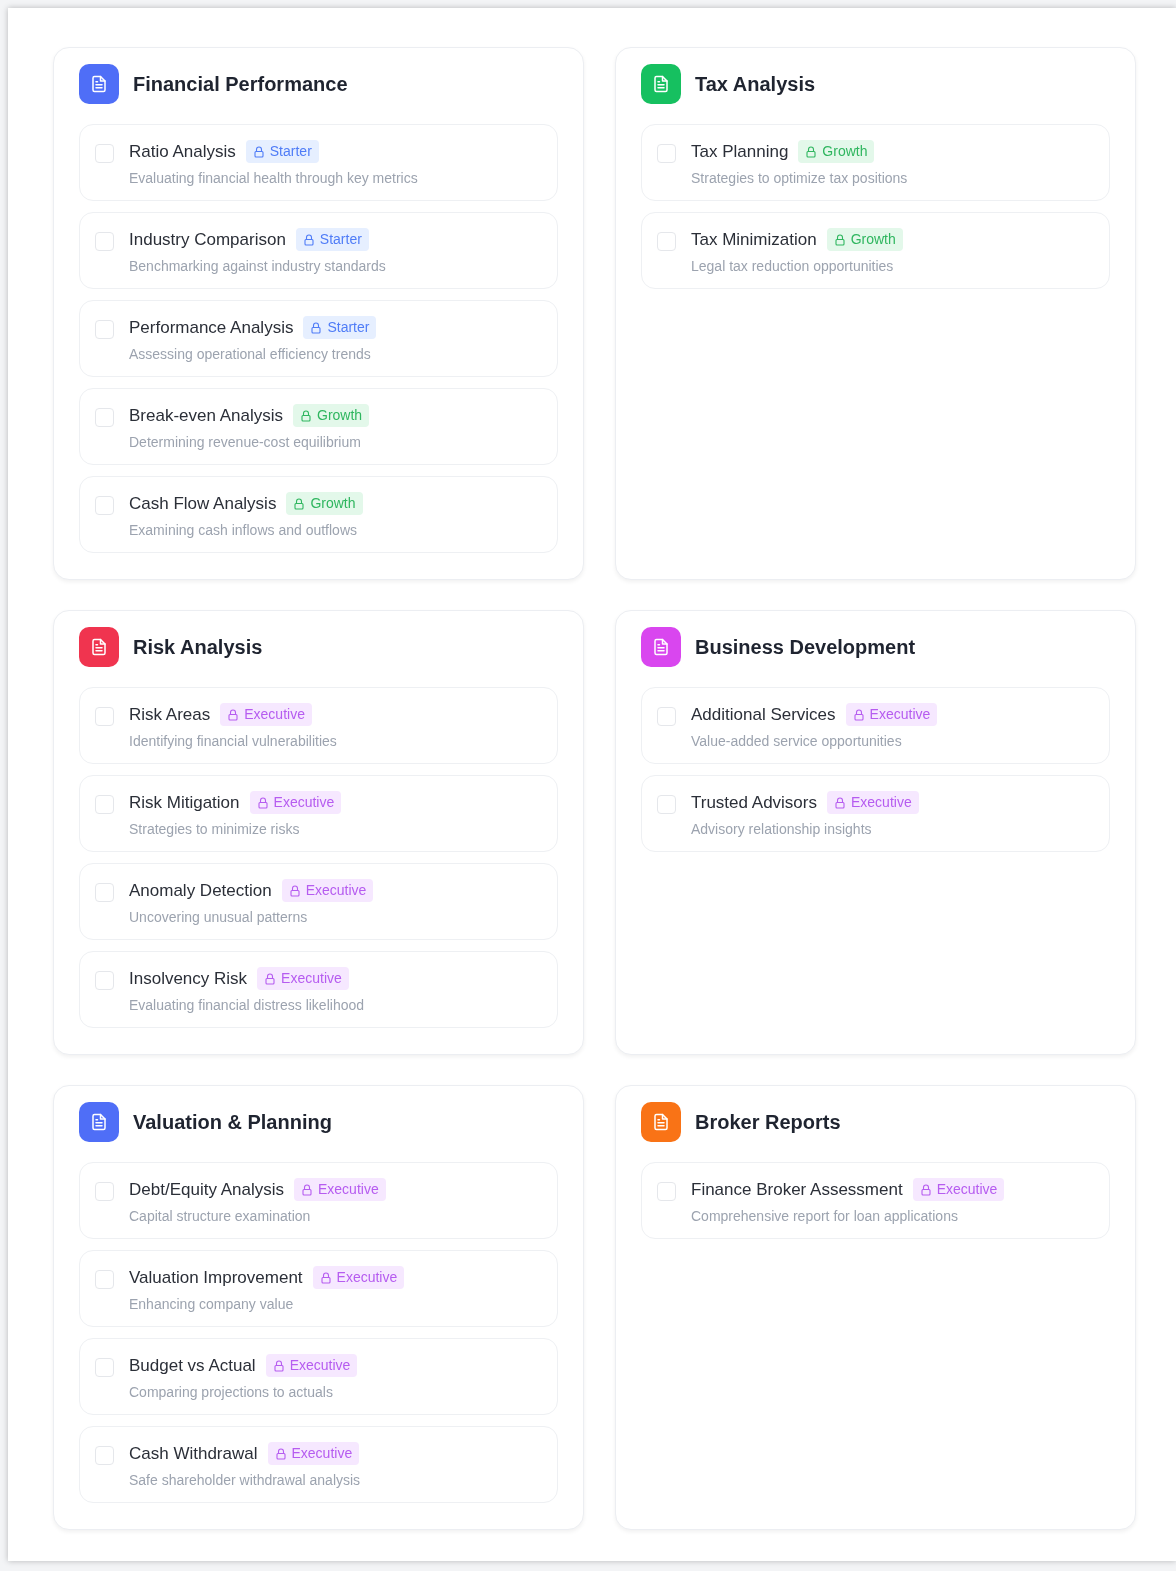  Describe the element at coordinates (825, 1216) in the screenshot. I see `report-description: Comprehensive report for loan applications` at that location.